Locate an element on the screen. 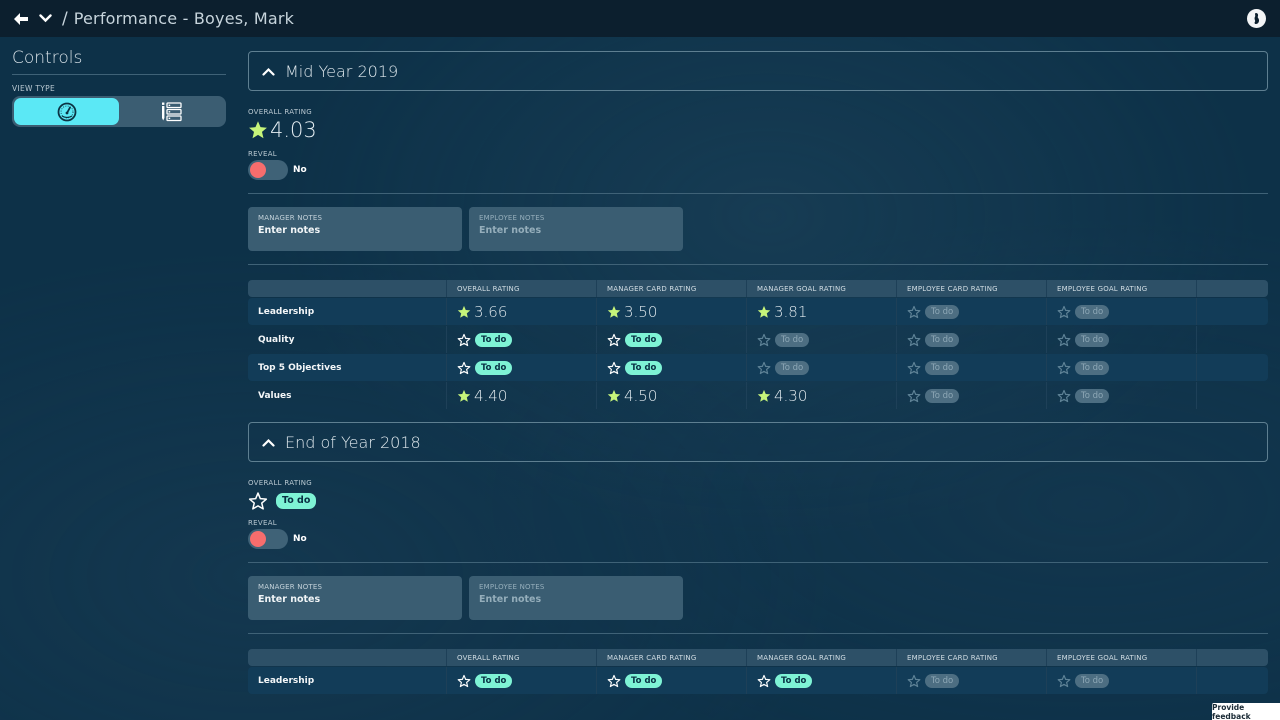  list-icon is located at coordinates (172, 111).